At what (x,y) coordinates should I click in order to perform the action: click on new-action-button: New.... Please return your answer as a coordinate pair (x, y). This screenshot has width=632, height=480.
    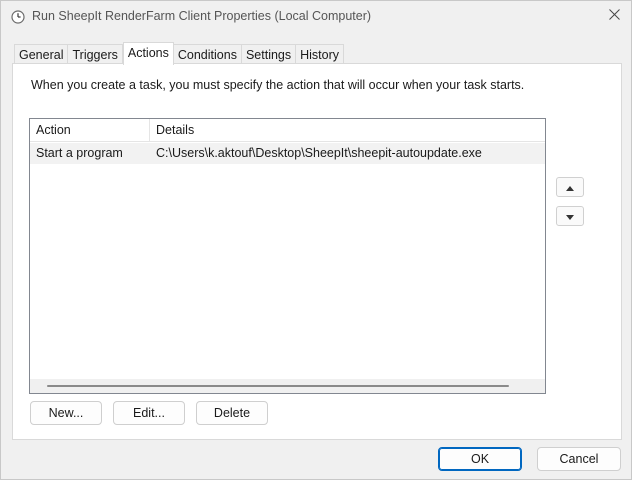
    Looking at the image, I should click on (66, 413).